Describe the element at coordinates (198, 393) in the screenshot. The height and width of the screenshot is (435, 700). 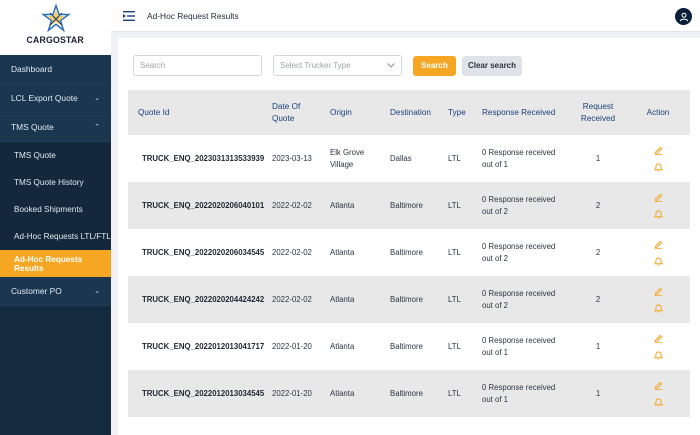
I see `quote-id-cell: TRUCK_ENQ_2022012013034545` at that location.